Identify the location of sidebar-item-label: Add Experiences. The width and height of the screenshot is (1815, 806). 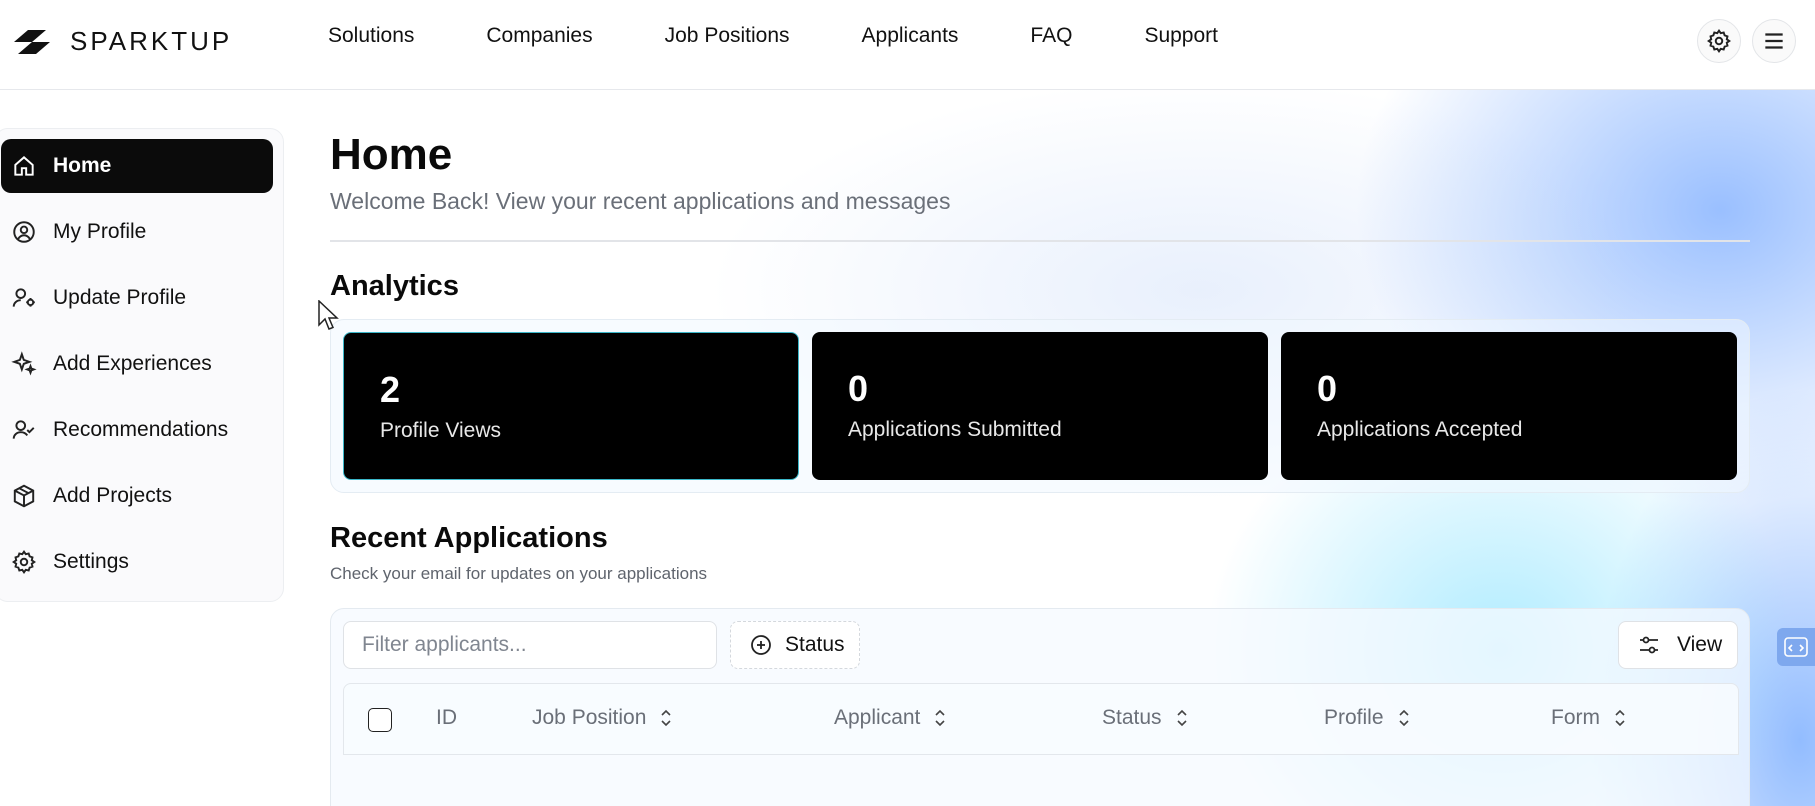
(132, 363).